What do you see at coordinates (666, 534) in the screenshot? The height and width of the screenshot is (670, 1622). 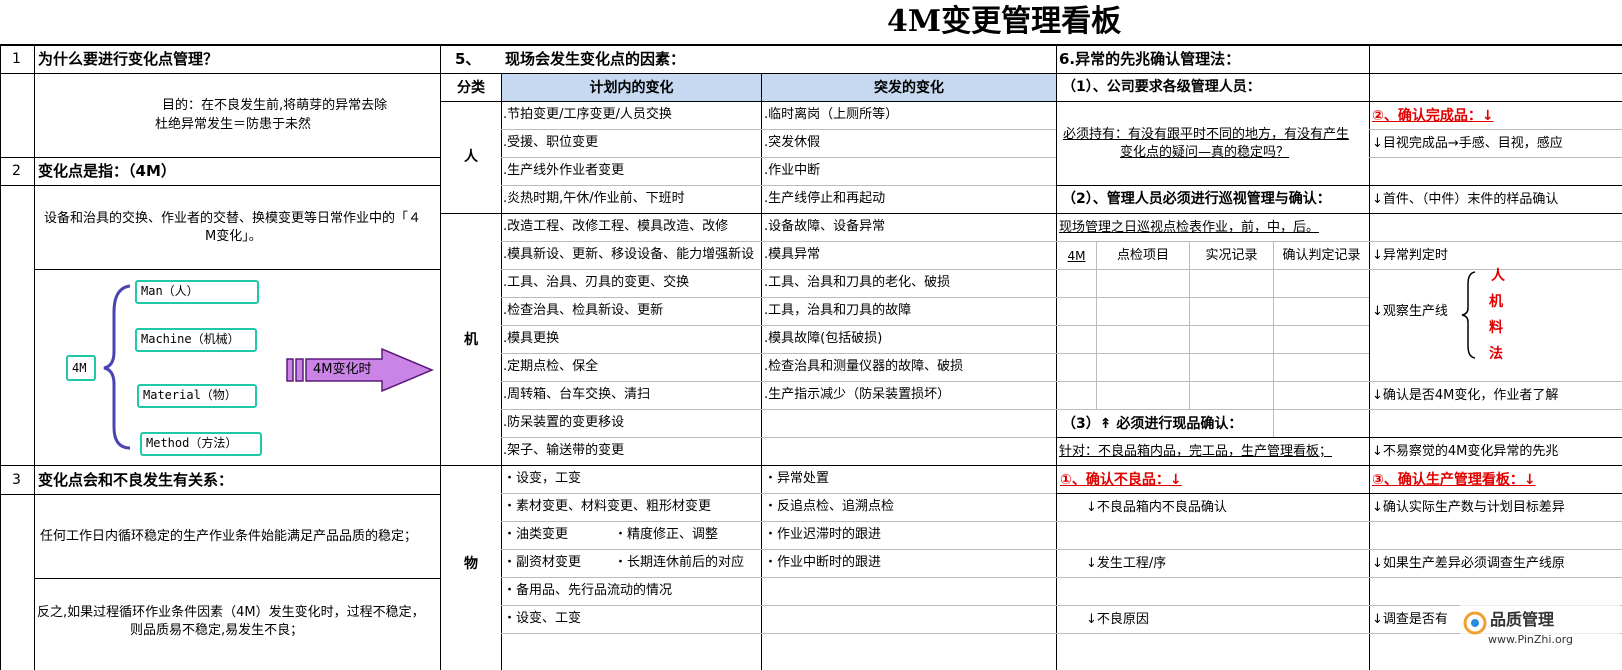 I see `planned-change-extra-item: ・精度修正、调整` at bounding box center [666, 534].